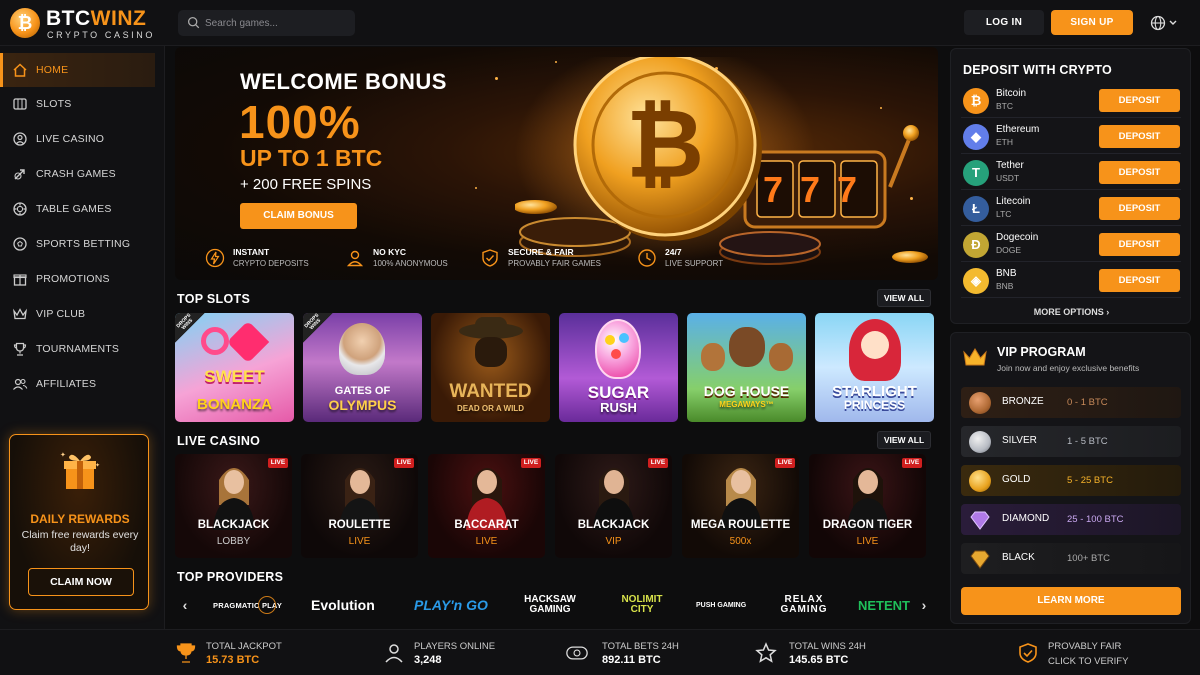  Describe the element at coordinates (451, 605) in the screenshot. I see `provider-play-n-go: PLAY'n GO` at that location.